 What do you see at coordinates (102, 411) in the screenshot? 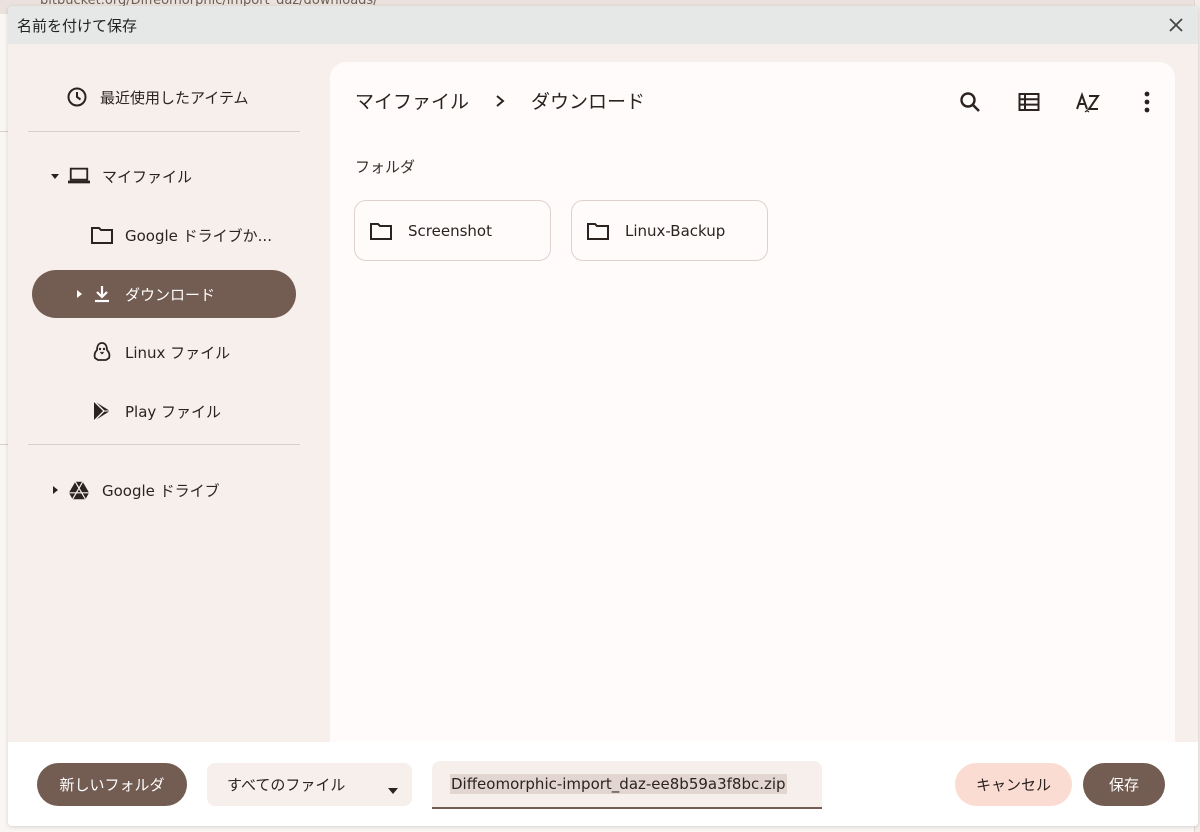
I see `play-store-icon` at bounding box center [102, 411].